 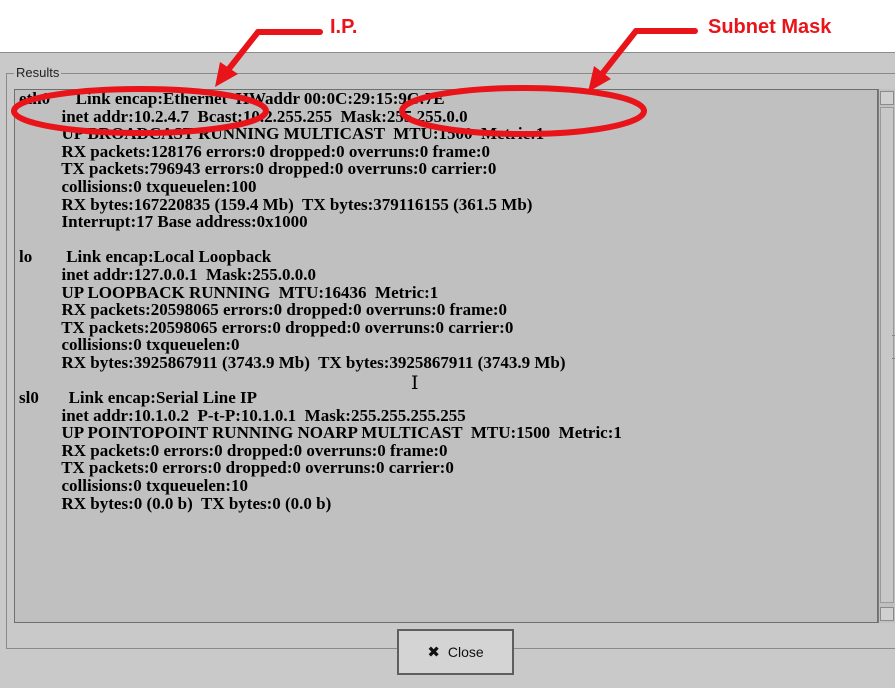 I want to click on text-cursor-icon: I, so click(x=415, y=383).